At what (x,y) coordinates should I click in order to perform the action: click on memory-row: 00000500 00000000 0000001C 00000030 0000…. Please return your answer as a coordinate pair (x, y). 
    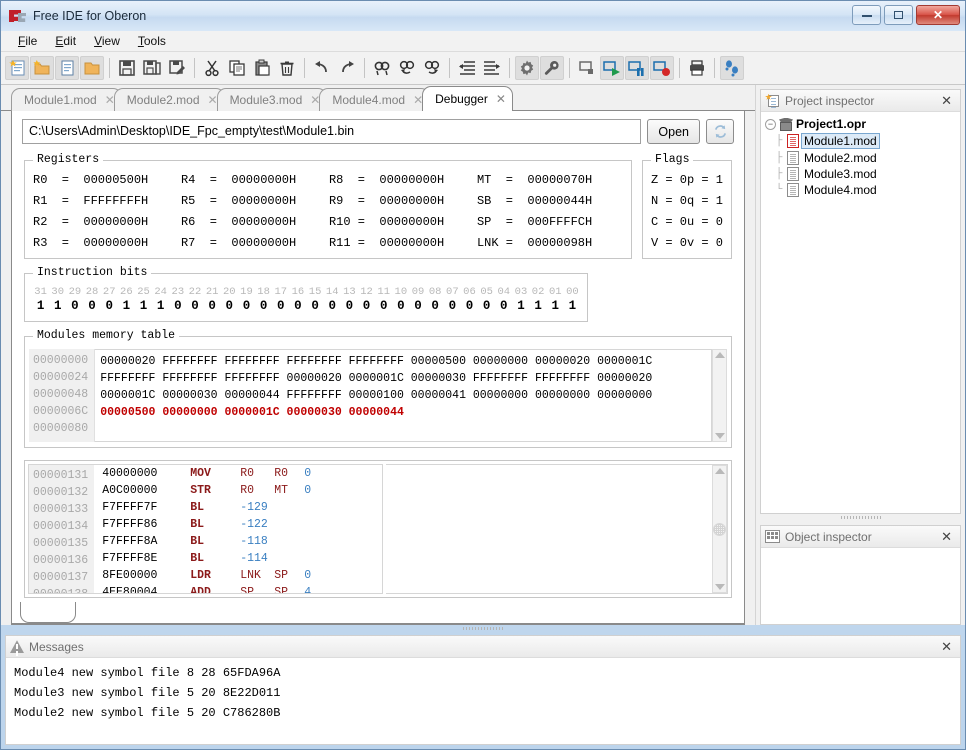
    Looking at the image, I should click on (252, 412).